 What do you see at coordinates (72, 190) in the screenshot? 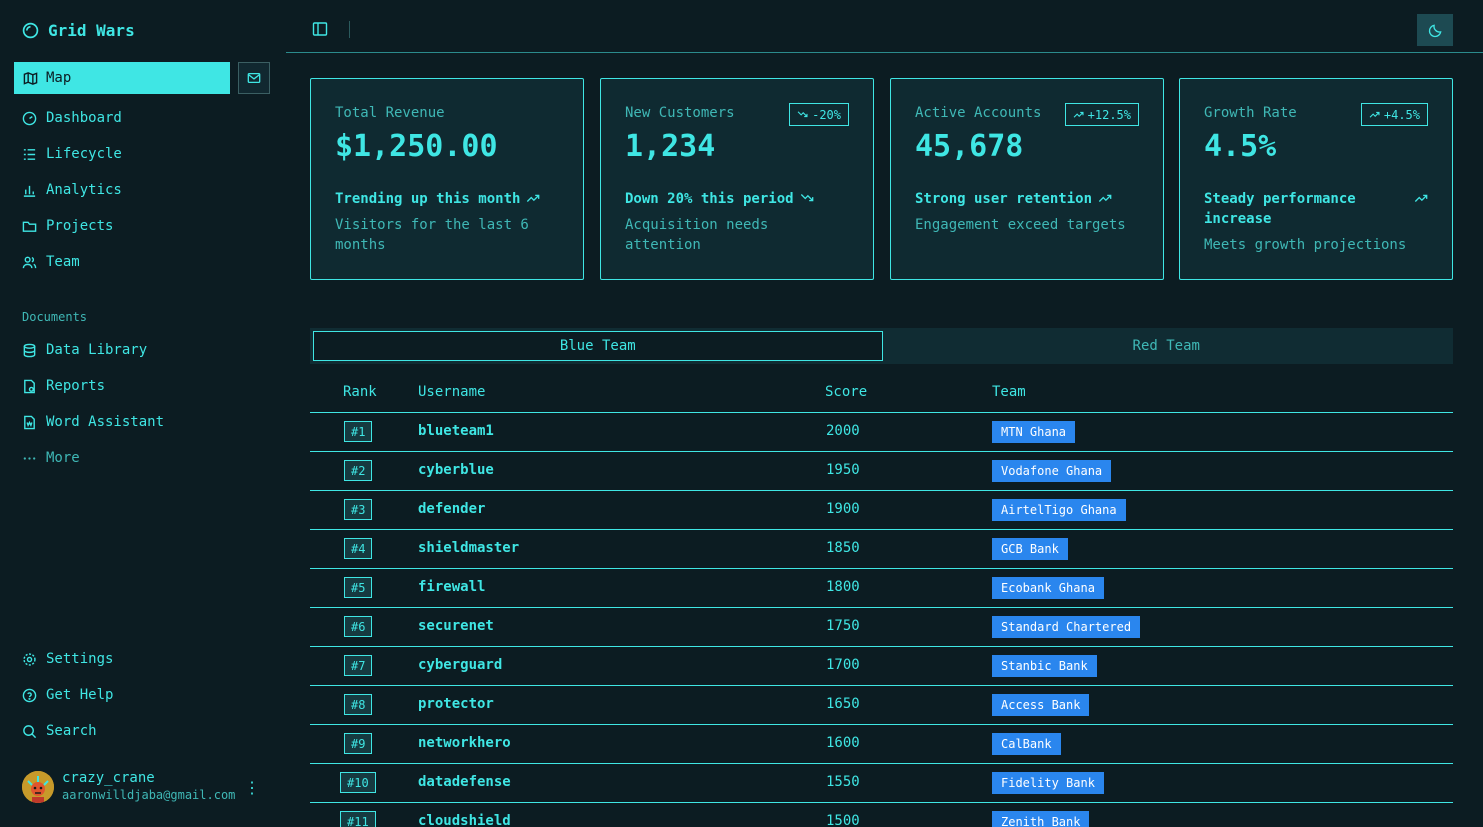
I see `sidebar-item-analytics: Analytics` at bounding box center [72, 190].